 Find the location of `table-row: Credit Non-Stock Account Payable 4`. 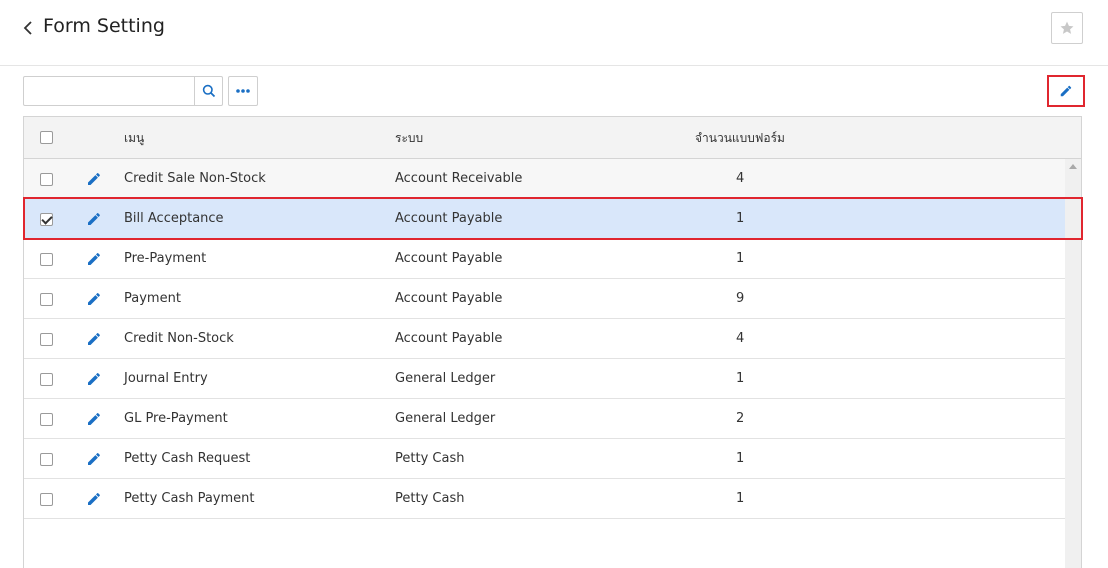

table-row: Credit Non-Stock Account Payable 4 is located at coordinates (544, 339).